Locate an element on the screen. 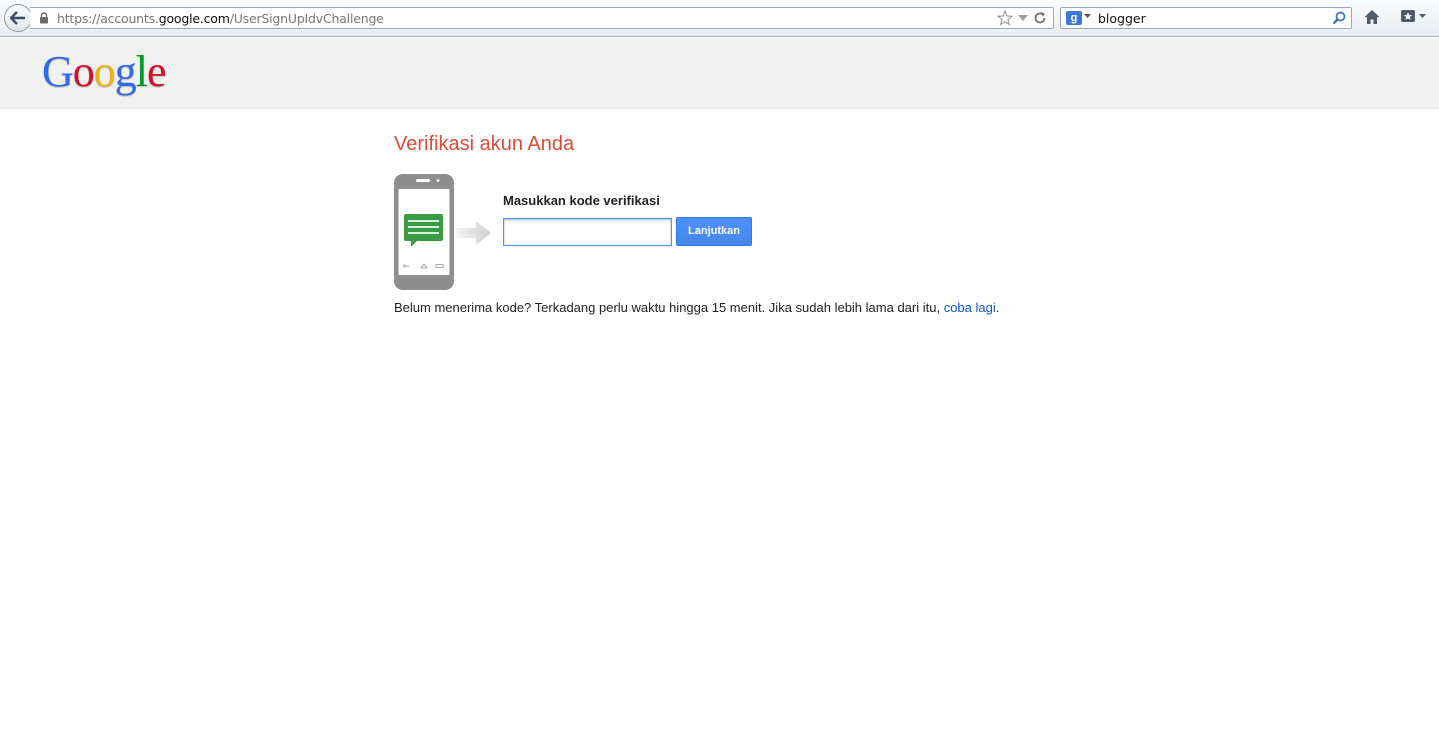  verification-code-label: Masukkan kode verifikasi is located at coordinates (581, 200).